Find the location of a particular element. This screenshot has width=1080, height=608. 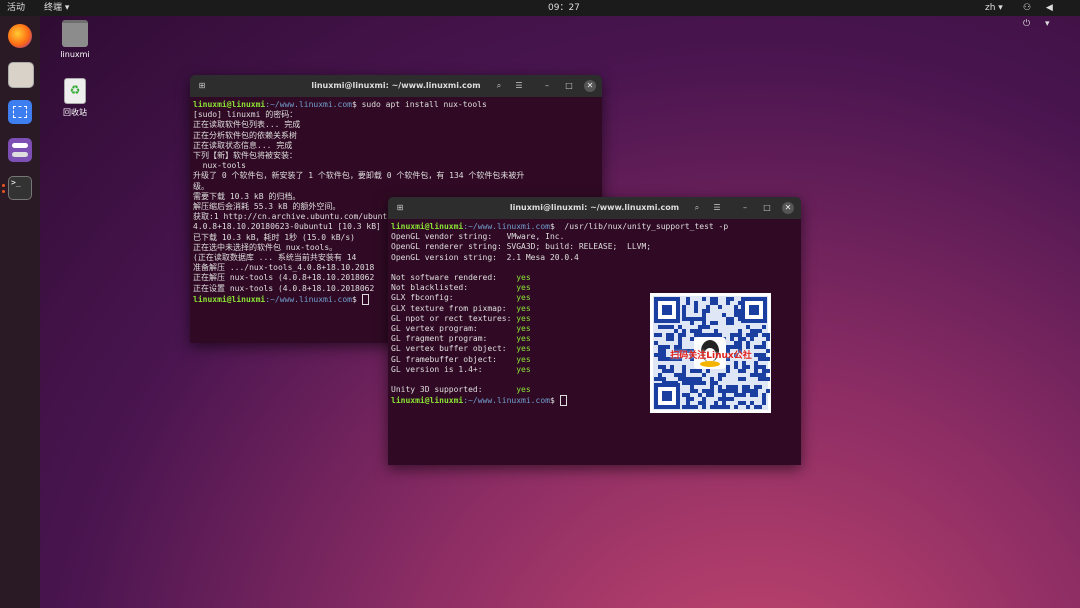

activities-button: 活动 is located at coordinates (16, 8).